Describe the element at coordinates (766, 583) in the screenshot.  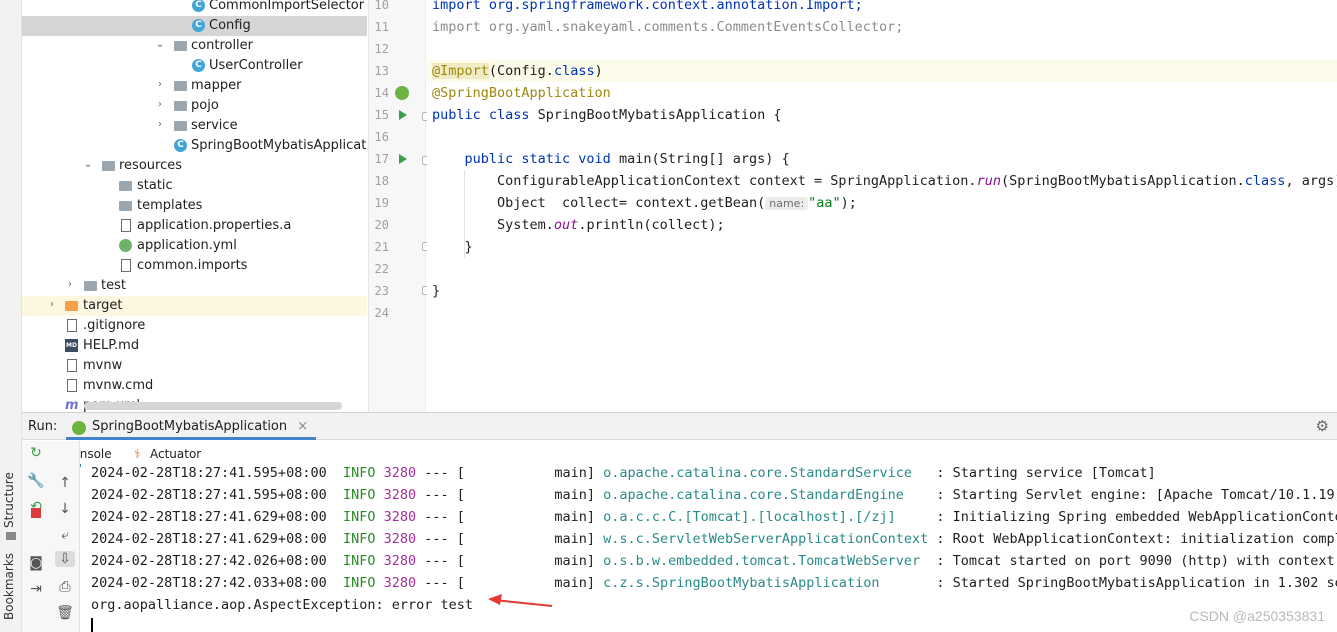
I see `log-logger: c.z.s.SpringBootMybatisApplication` at that location.